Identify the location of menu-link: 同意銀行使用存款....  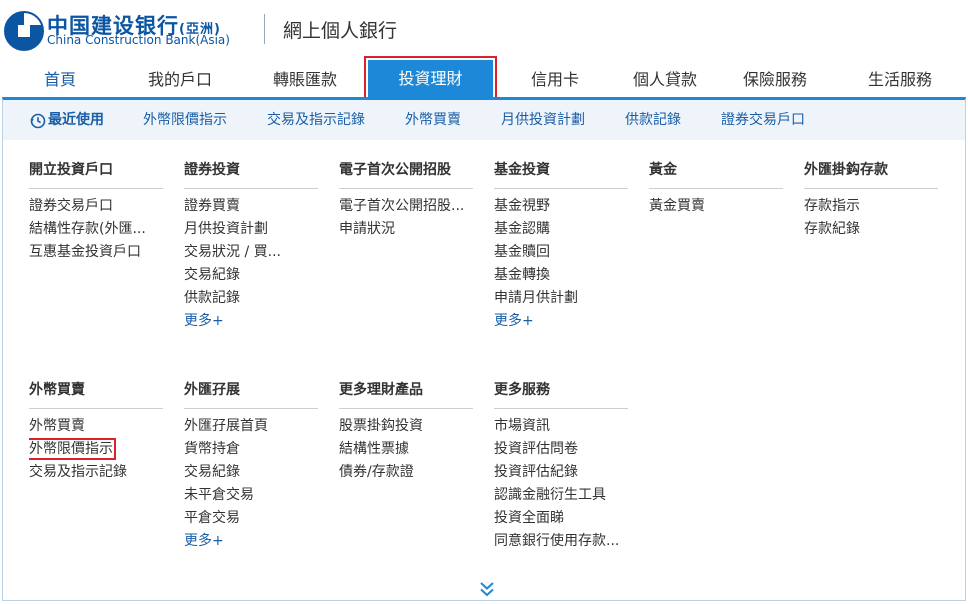
(561, 541).